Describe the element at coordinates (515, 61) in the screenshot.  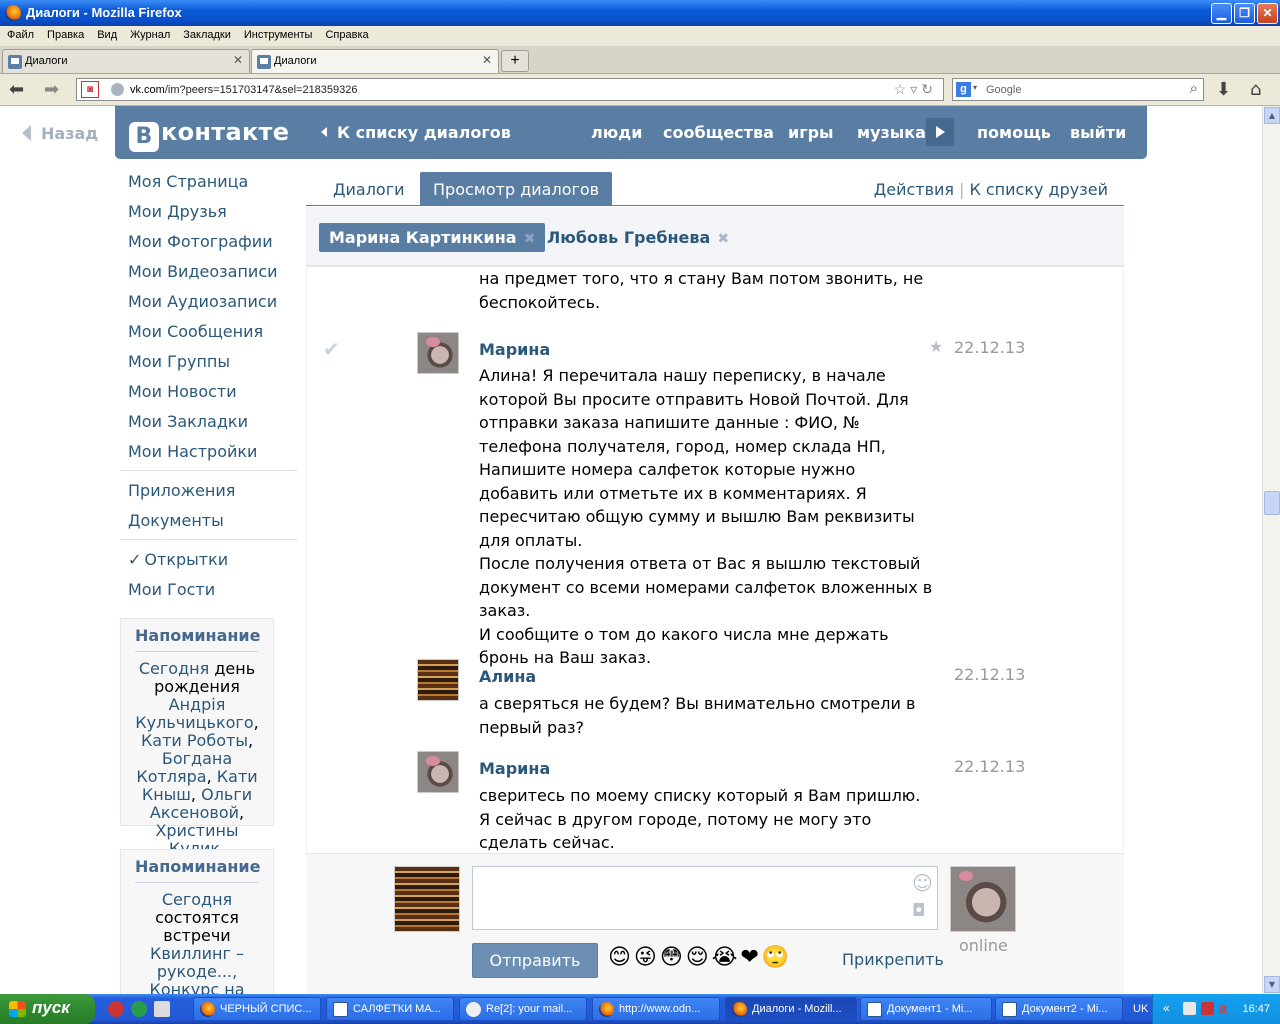
I see `new-tab-button: +` at that location.